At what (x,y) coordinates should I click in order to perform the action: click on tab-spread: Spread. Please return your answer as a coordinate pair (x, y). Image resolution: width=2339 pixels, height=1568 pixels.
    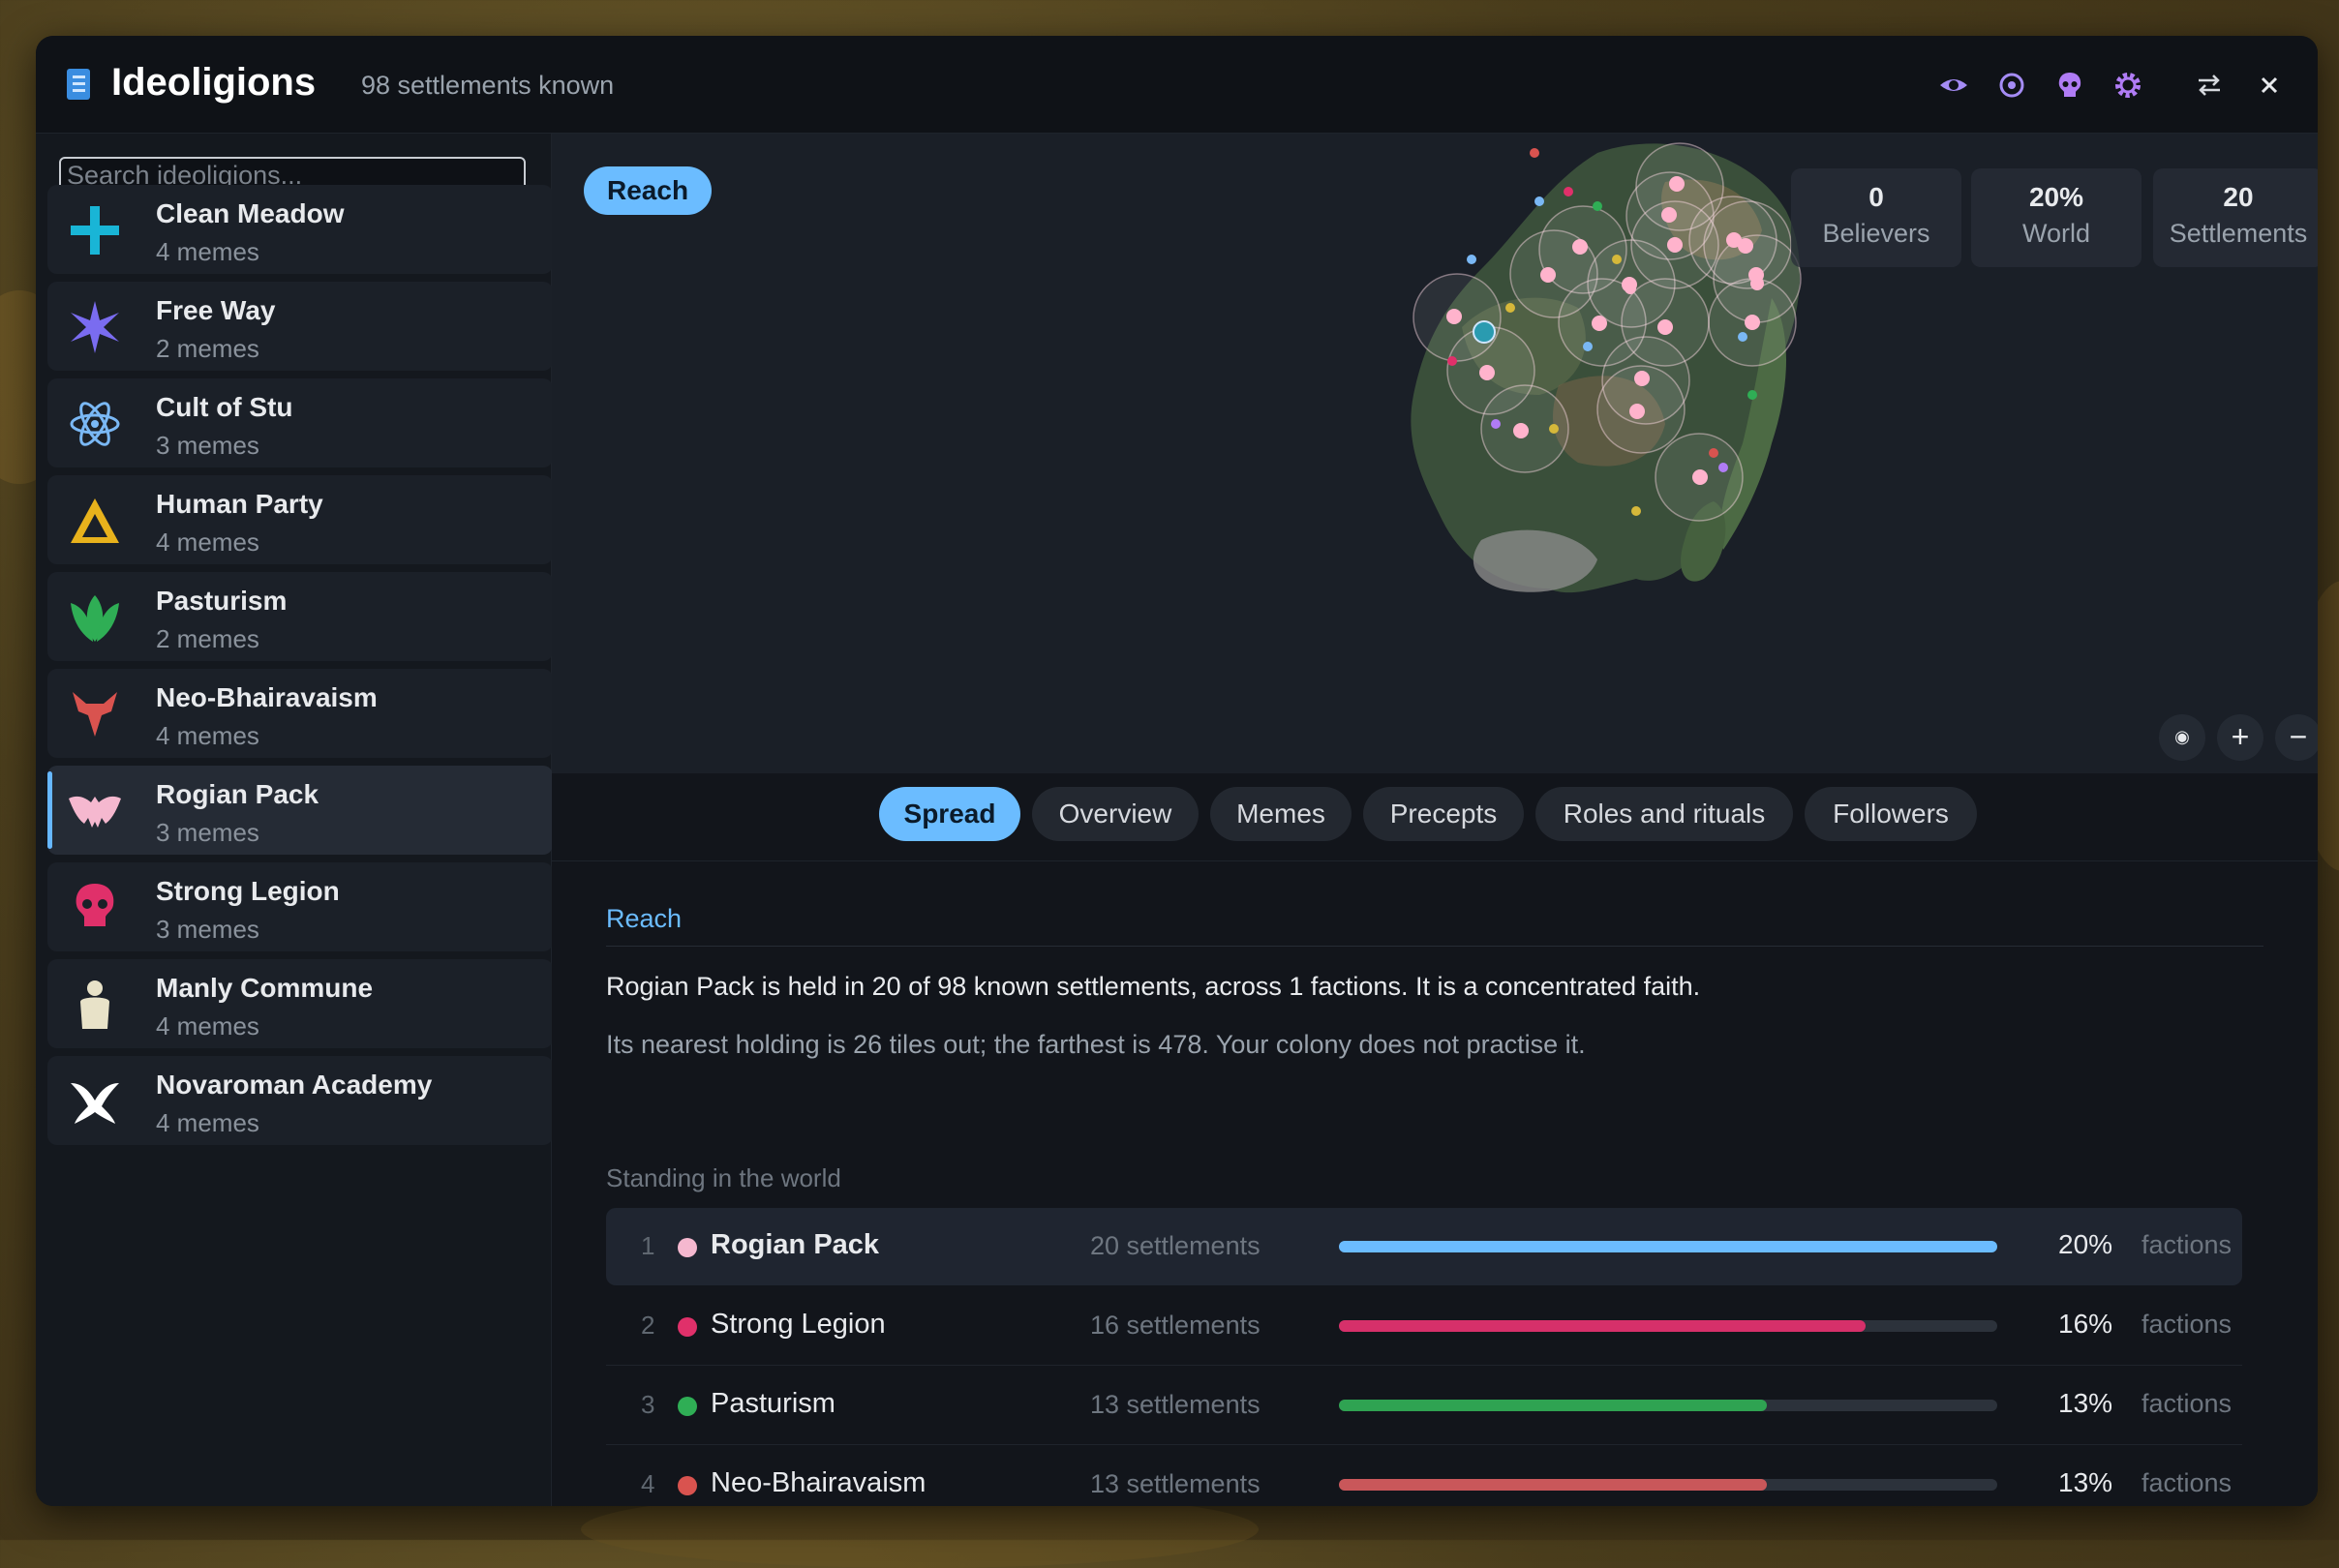
    Looking at the image, I should click on (949, 814).